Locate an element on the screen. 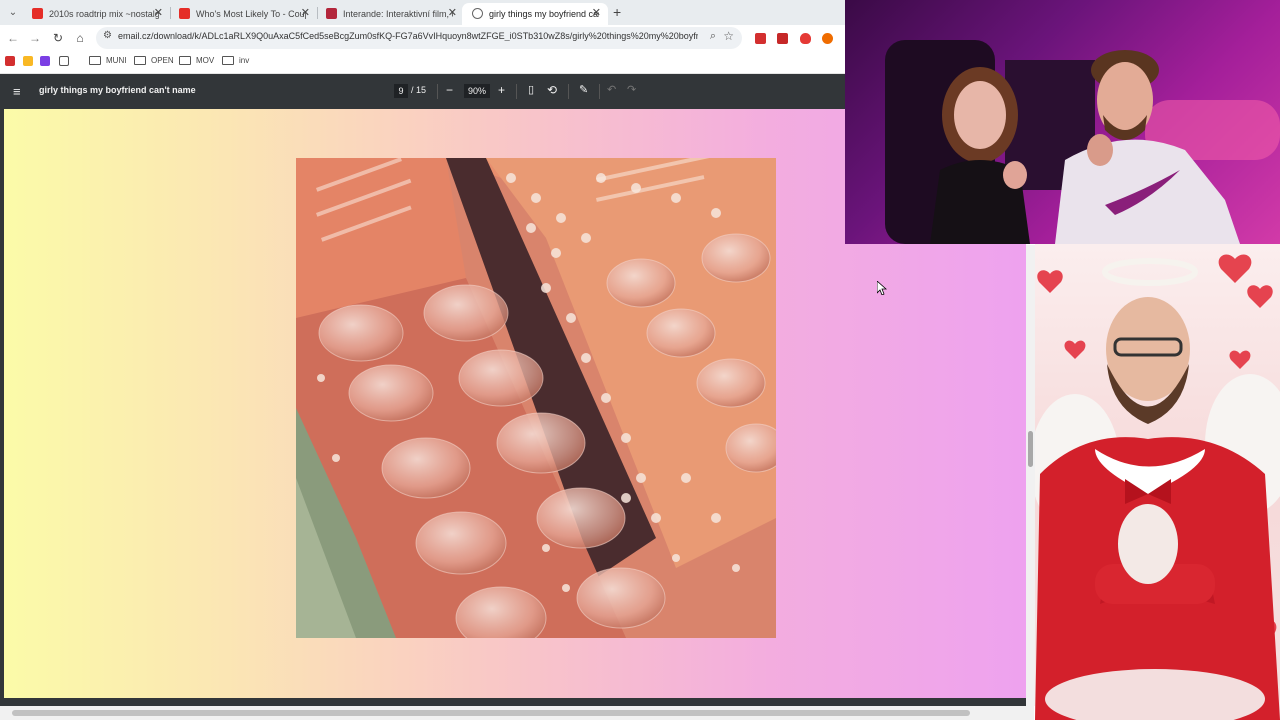 Image resolution: width=1280 pixels, height=720 pixels. rotate-icon: ⟲ is located at coordinates (552, 90).